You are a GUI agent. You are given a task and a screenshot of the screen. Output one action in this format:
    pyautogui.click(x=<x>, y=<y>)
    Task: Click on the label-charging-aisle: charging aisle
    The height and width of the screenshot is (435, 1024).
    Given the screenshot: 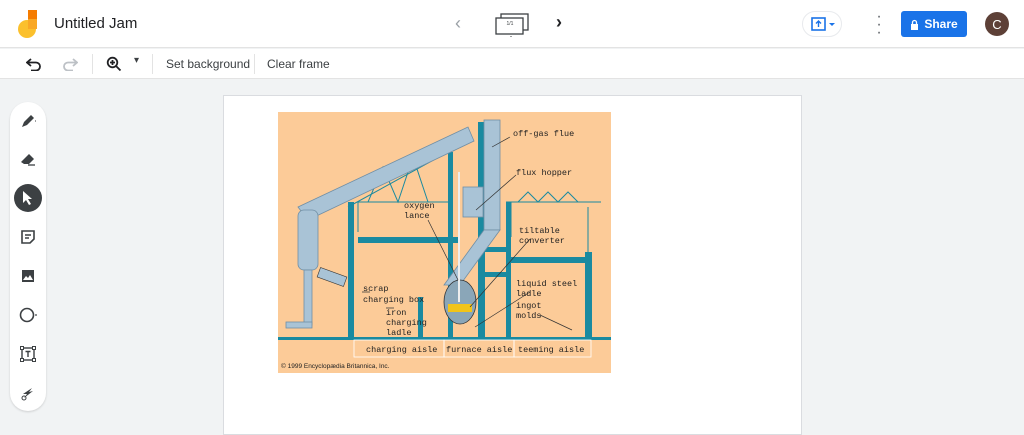 What is the action you would take?
    pyautogui.click(x=401, y=350)
    